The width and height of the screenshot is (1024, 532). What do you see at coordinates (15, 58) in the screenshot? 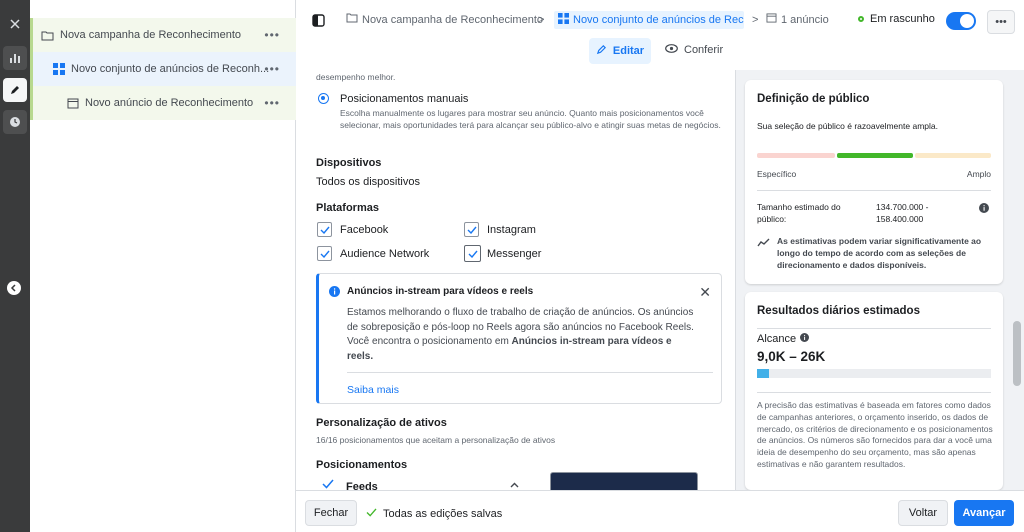
I see `chart-icon` at bounding box center [15, 58].